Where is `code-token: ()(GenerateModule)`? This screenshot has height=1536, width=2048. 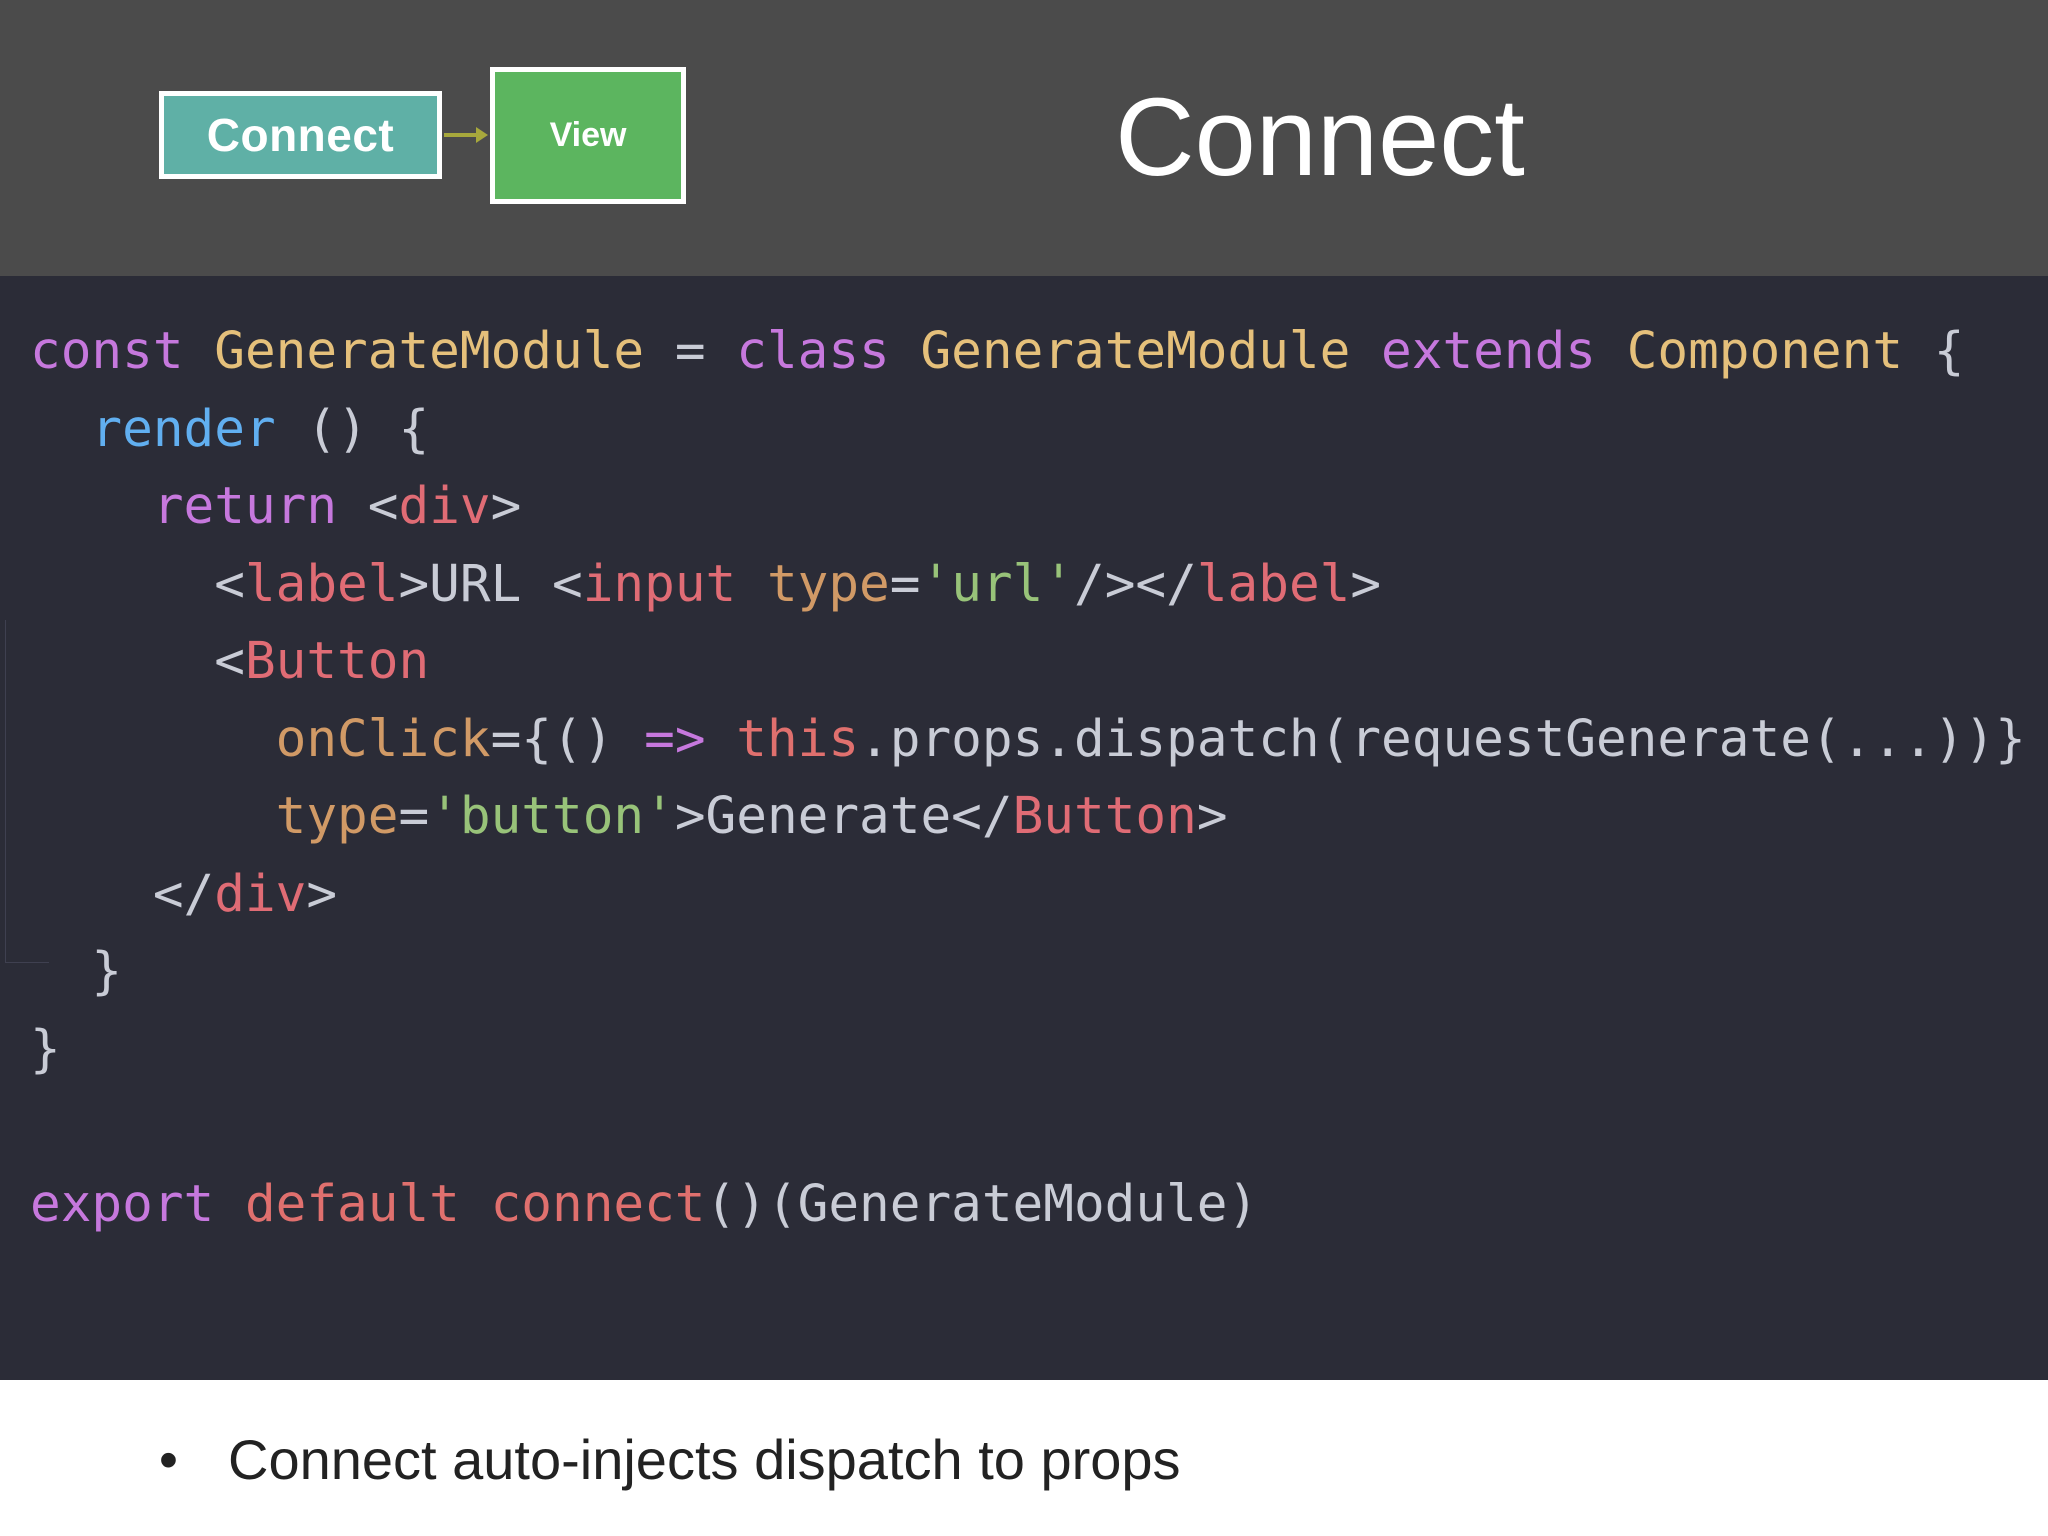 code-token: ()(GenerateModule) is located at coordinates (982, 1204).